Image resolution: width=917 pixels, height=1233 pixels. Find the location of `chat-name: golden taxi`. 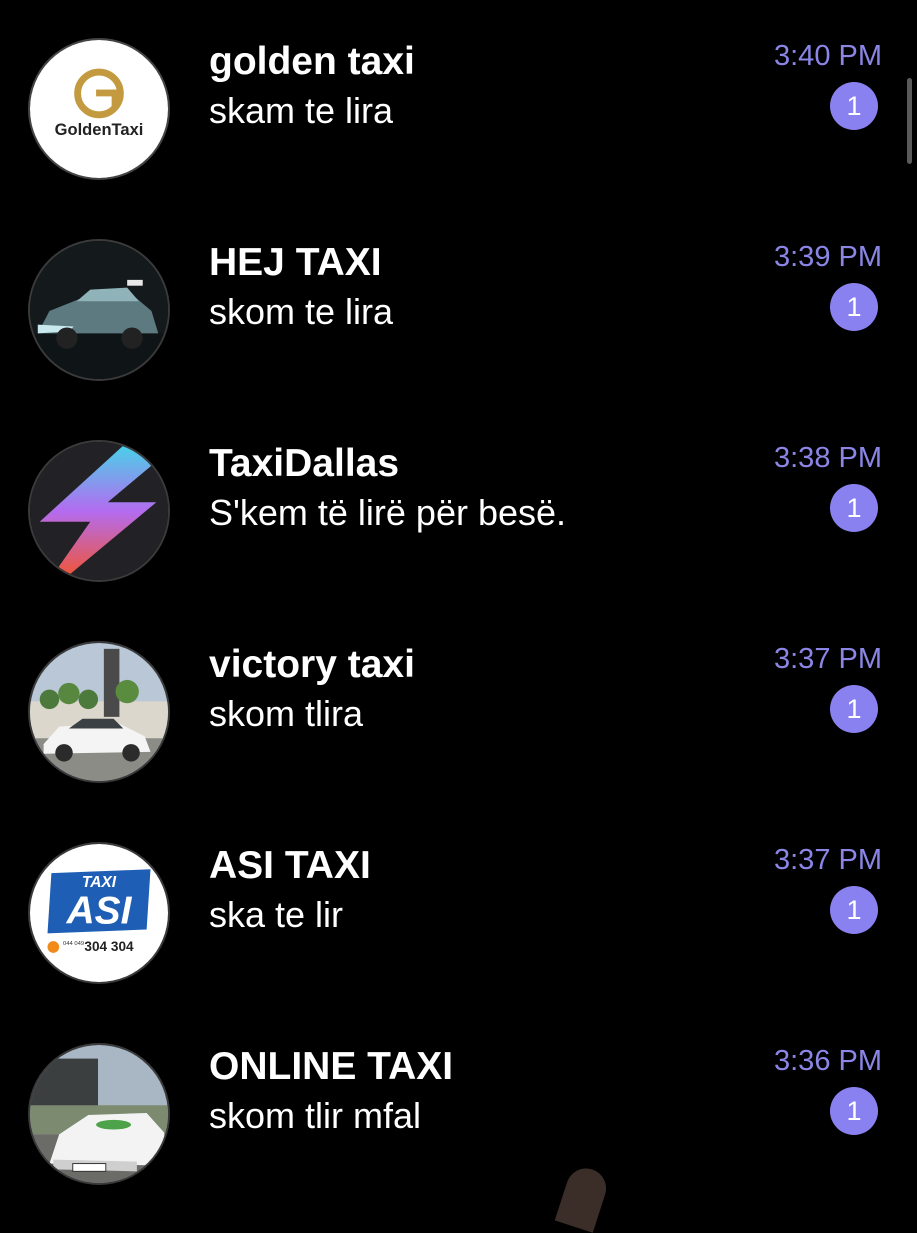

chat-name: golden taxi is located at coordinates (312, 61).